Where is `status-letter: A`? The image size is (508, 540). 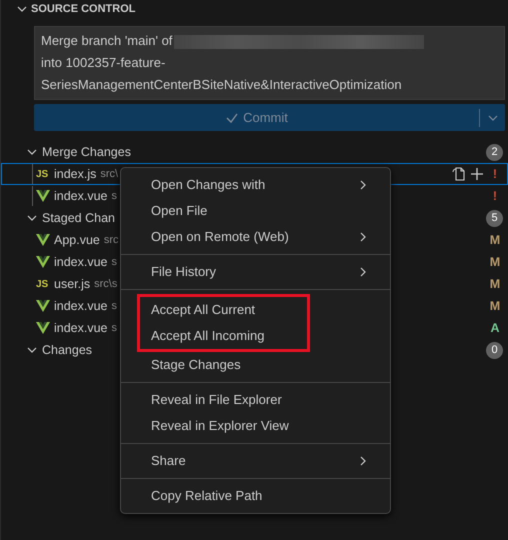
status-letter: A is located at coordinates (495, 328).